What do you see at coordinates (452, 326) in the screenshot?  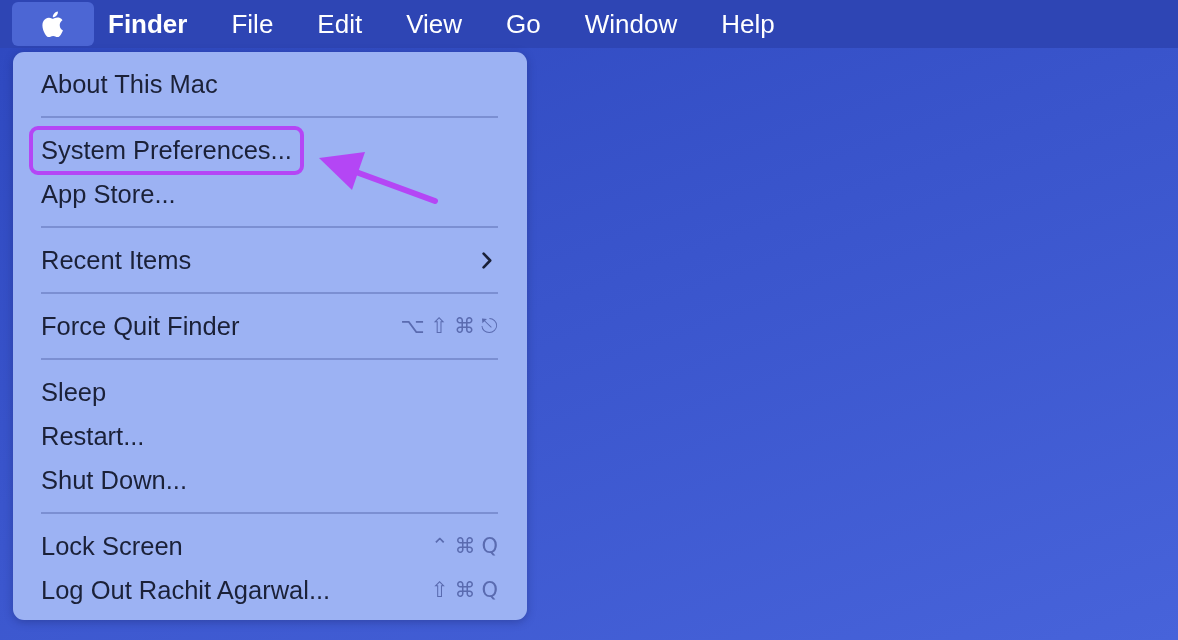 I see `shortcut-text: ⌥⇧⌘⎋` at bounding box center [452, 326].